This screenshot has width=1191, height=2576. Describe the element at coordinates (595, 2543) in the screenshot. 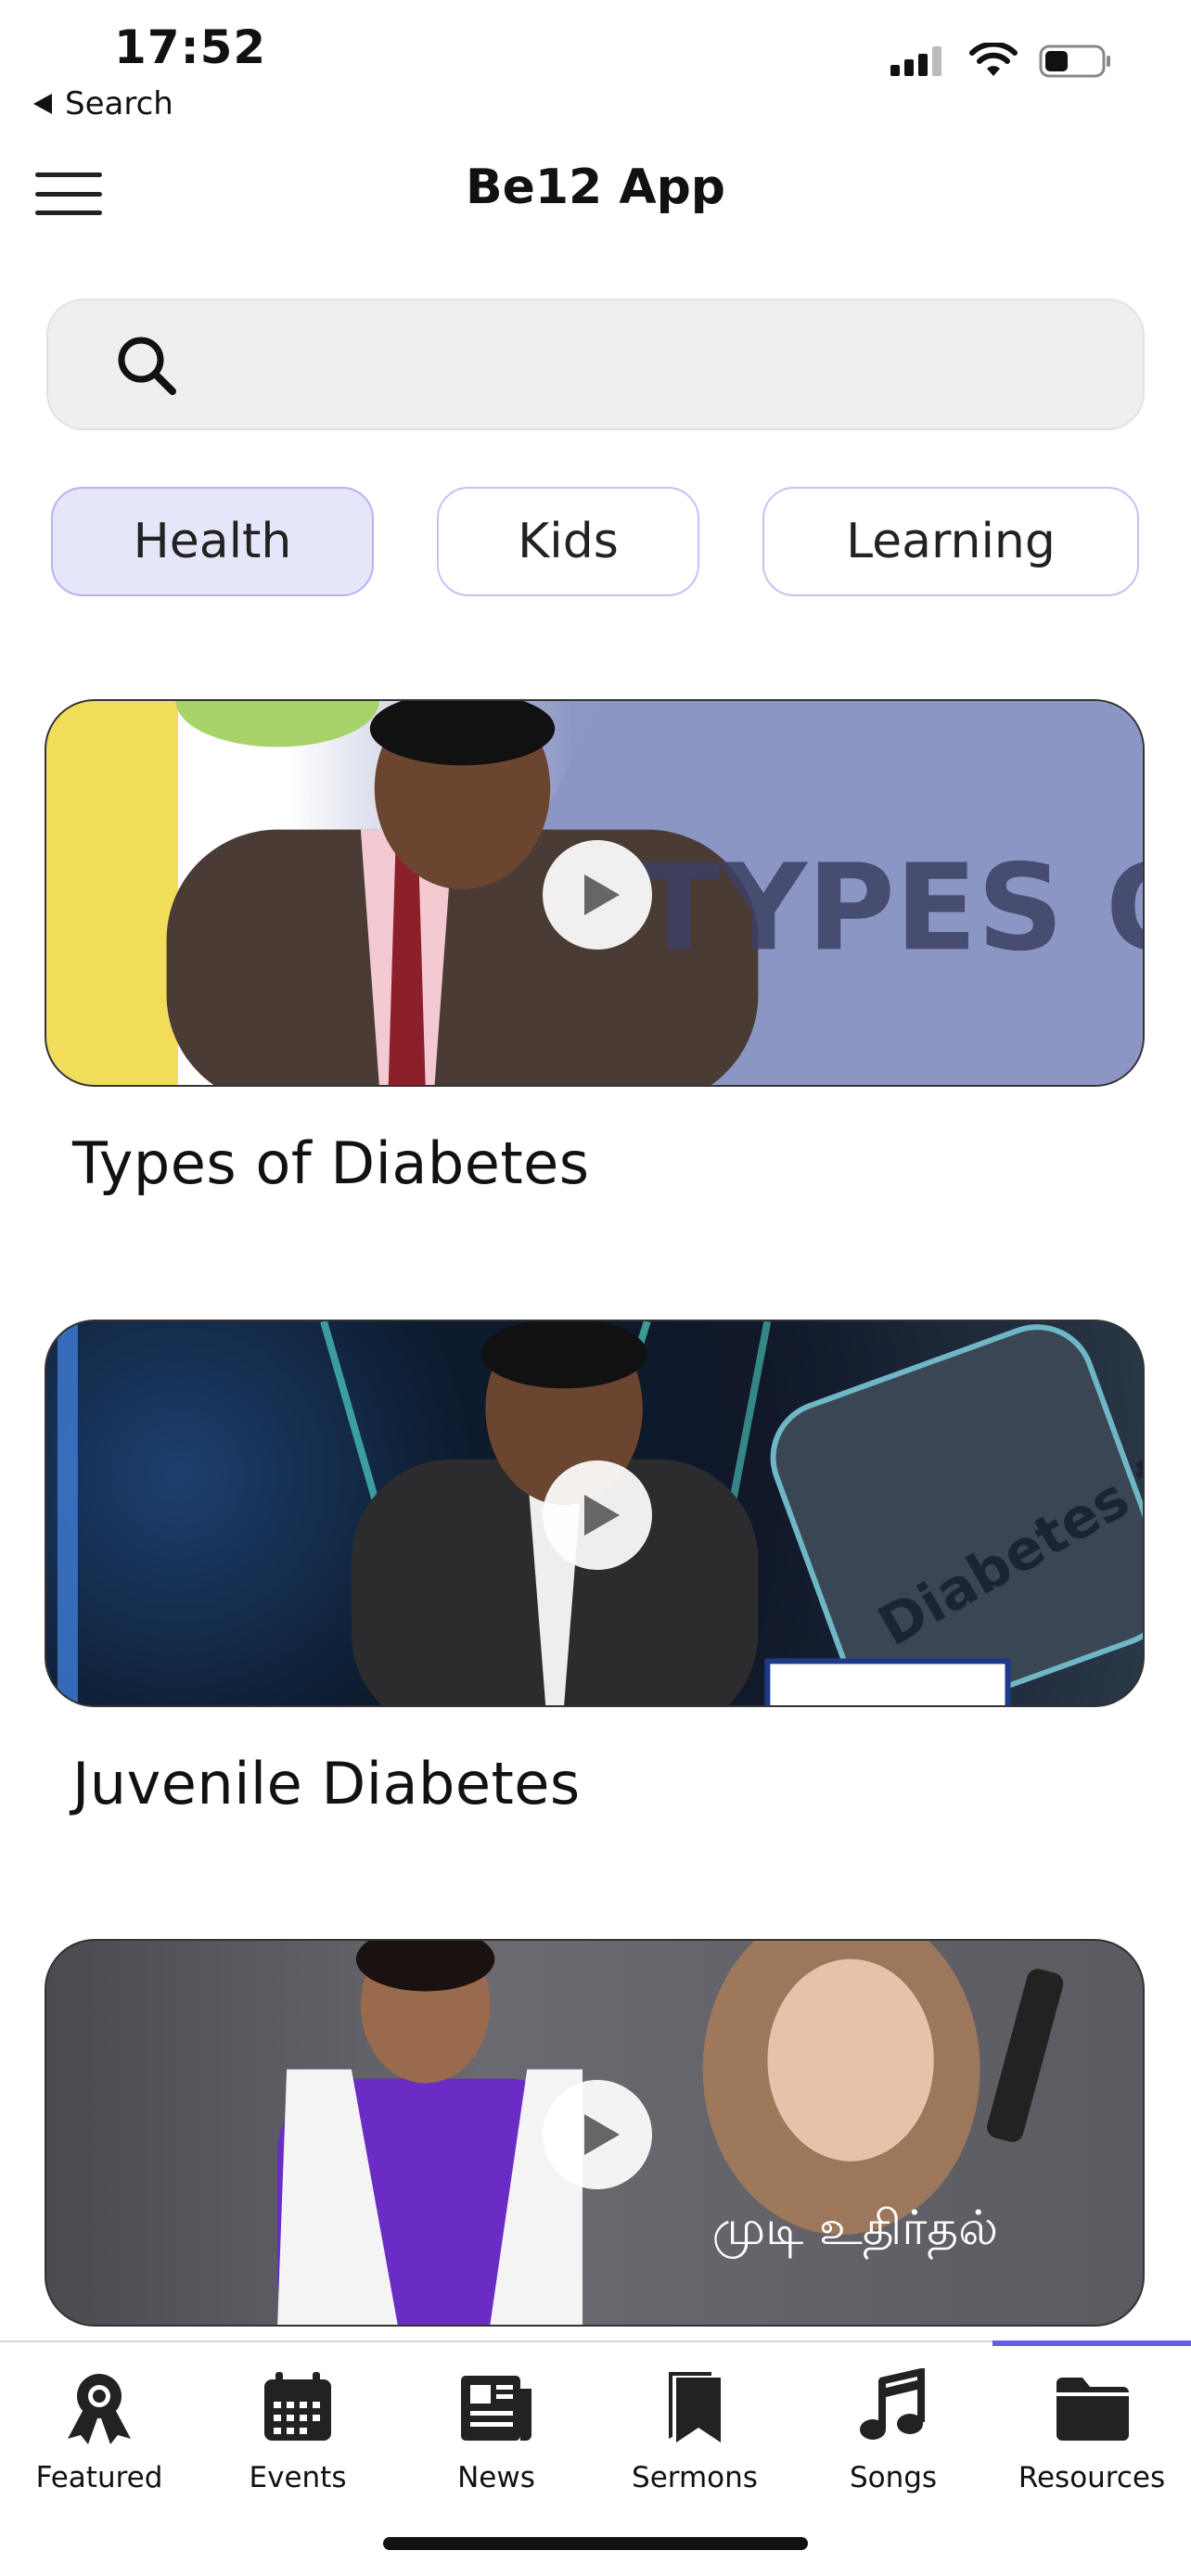

I see `home-indicator` at that location.